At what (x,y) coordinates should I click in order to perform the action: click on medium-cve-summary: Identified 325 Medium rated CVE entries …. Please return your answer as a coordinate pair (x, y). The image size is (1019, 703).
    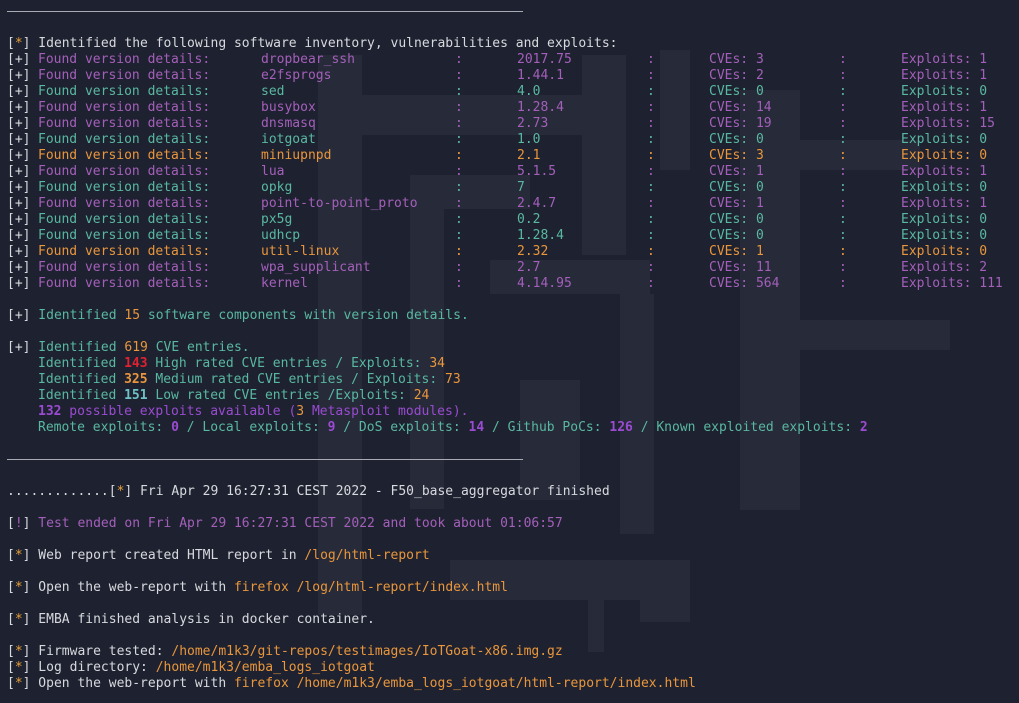
    Looking at the image, I should click on (249, 379).